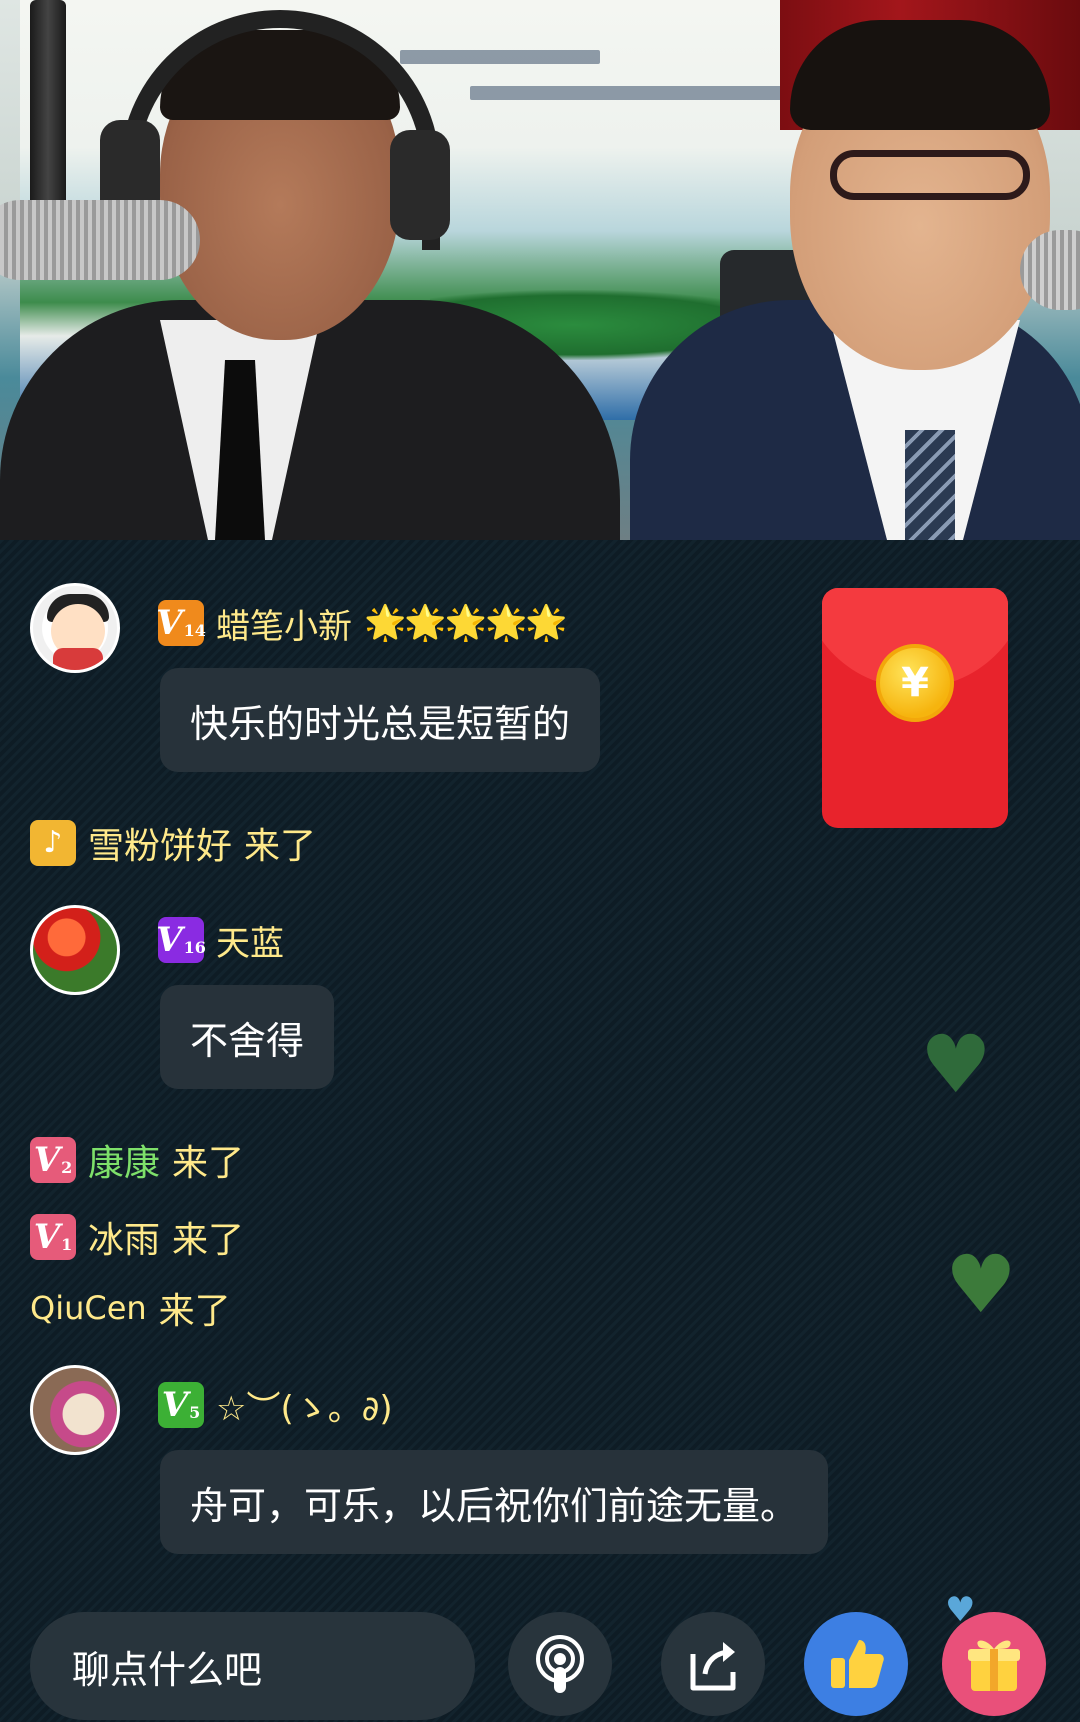 This screenshot has width=1080, height=1722. I want to click on arrival-notice: V1 冰雨 来了, so click(137, 1237).